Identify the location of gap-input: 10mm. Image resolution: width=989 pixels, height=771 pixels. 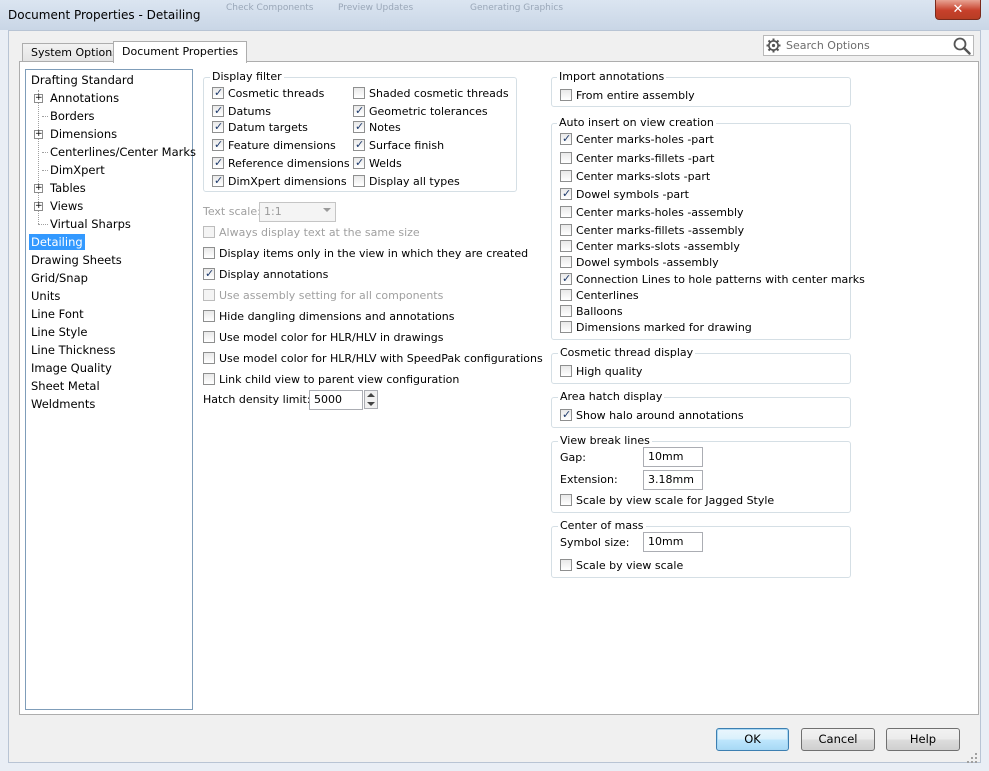
(673, 457).